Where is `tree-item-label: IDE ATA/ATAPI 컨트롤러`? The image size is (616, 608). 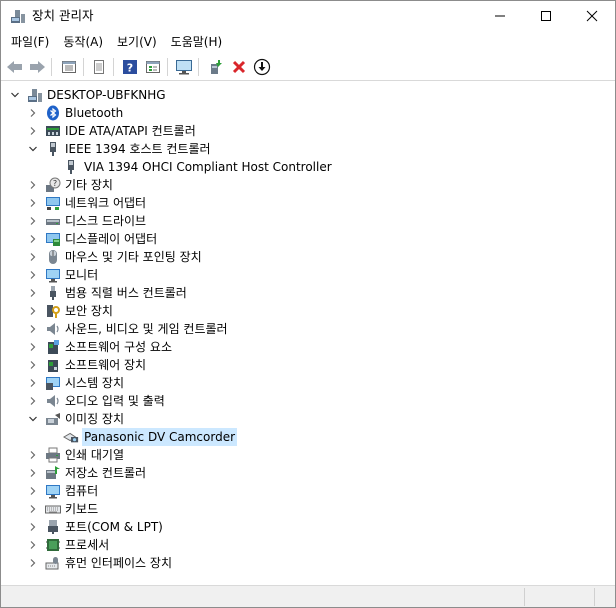
tree-item-label: IDE ATA/ATAPI 컨트롤러 is located at coordinates (130, 131).